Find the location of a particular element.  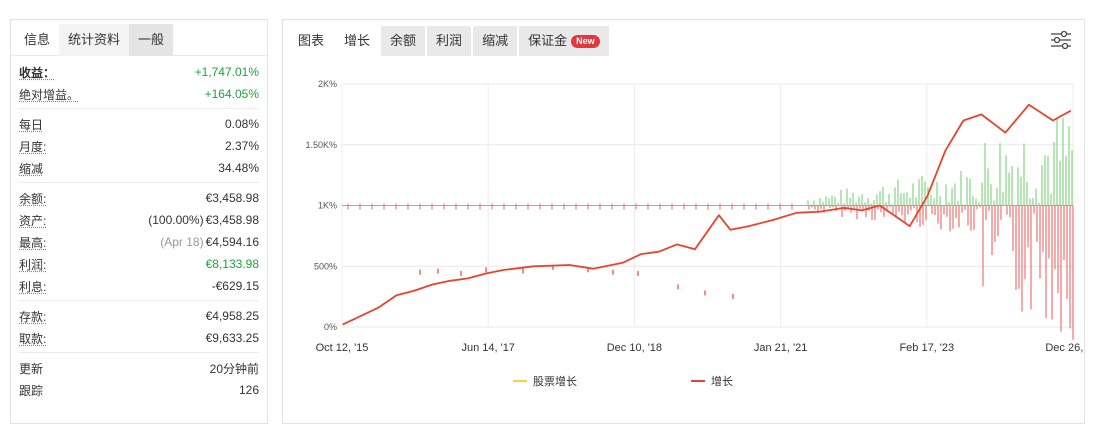

x-tick-label: Oct 12, '15 is located at coordinates (342, 348).